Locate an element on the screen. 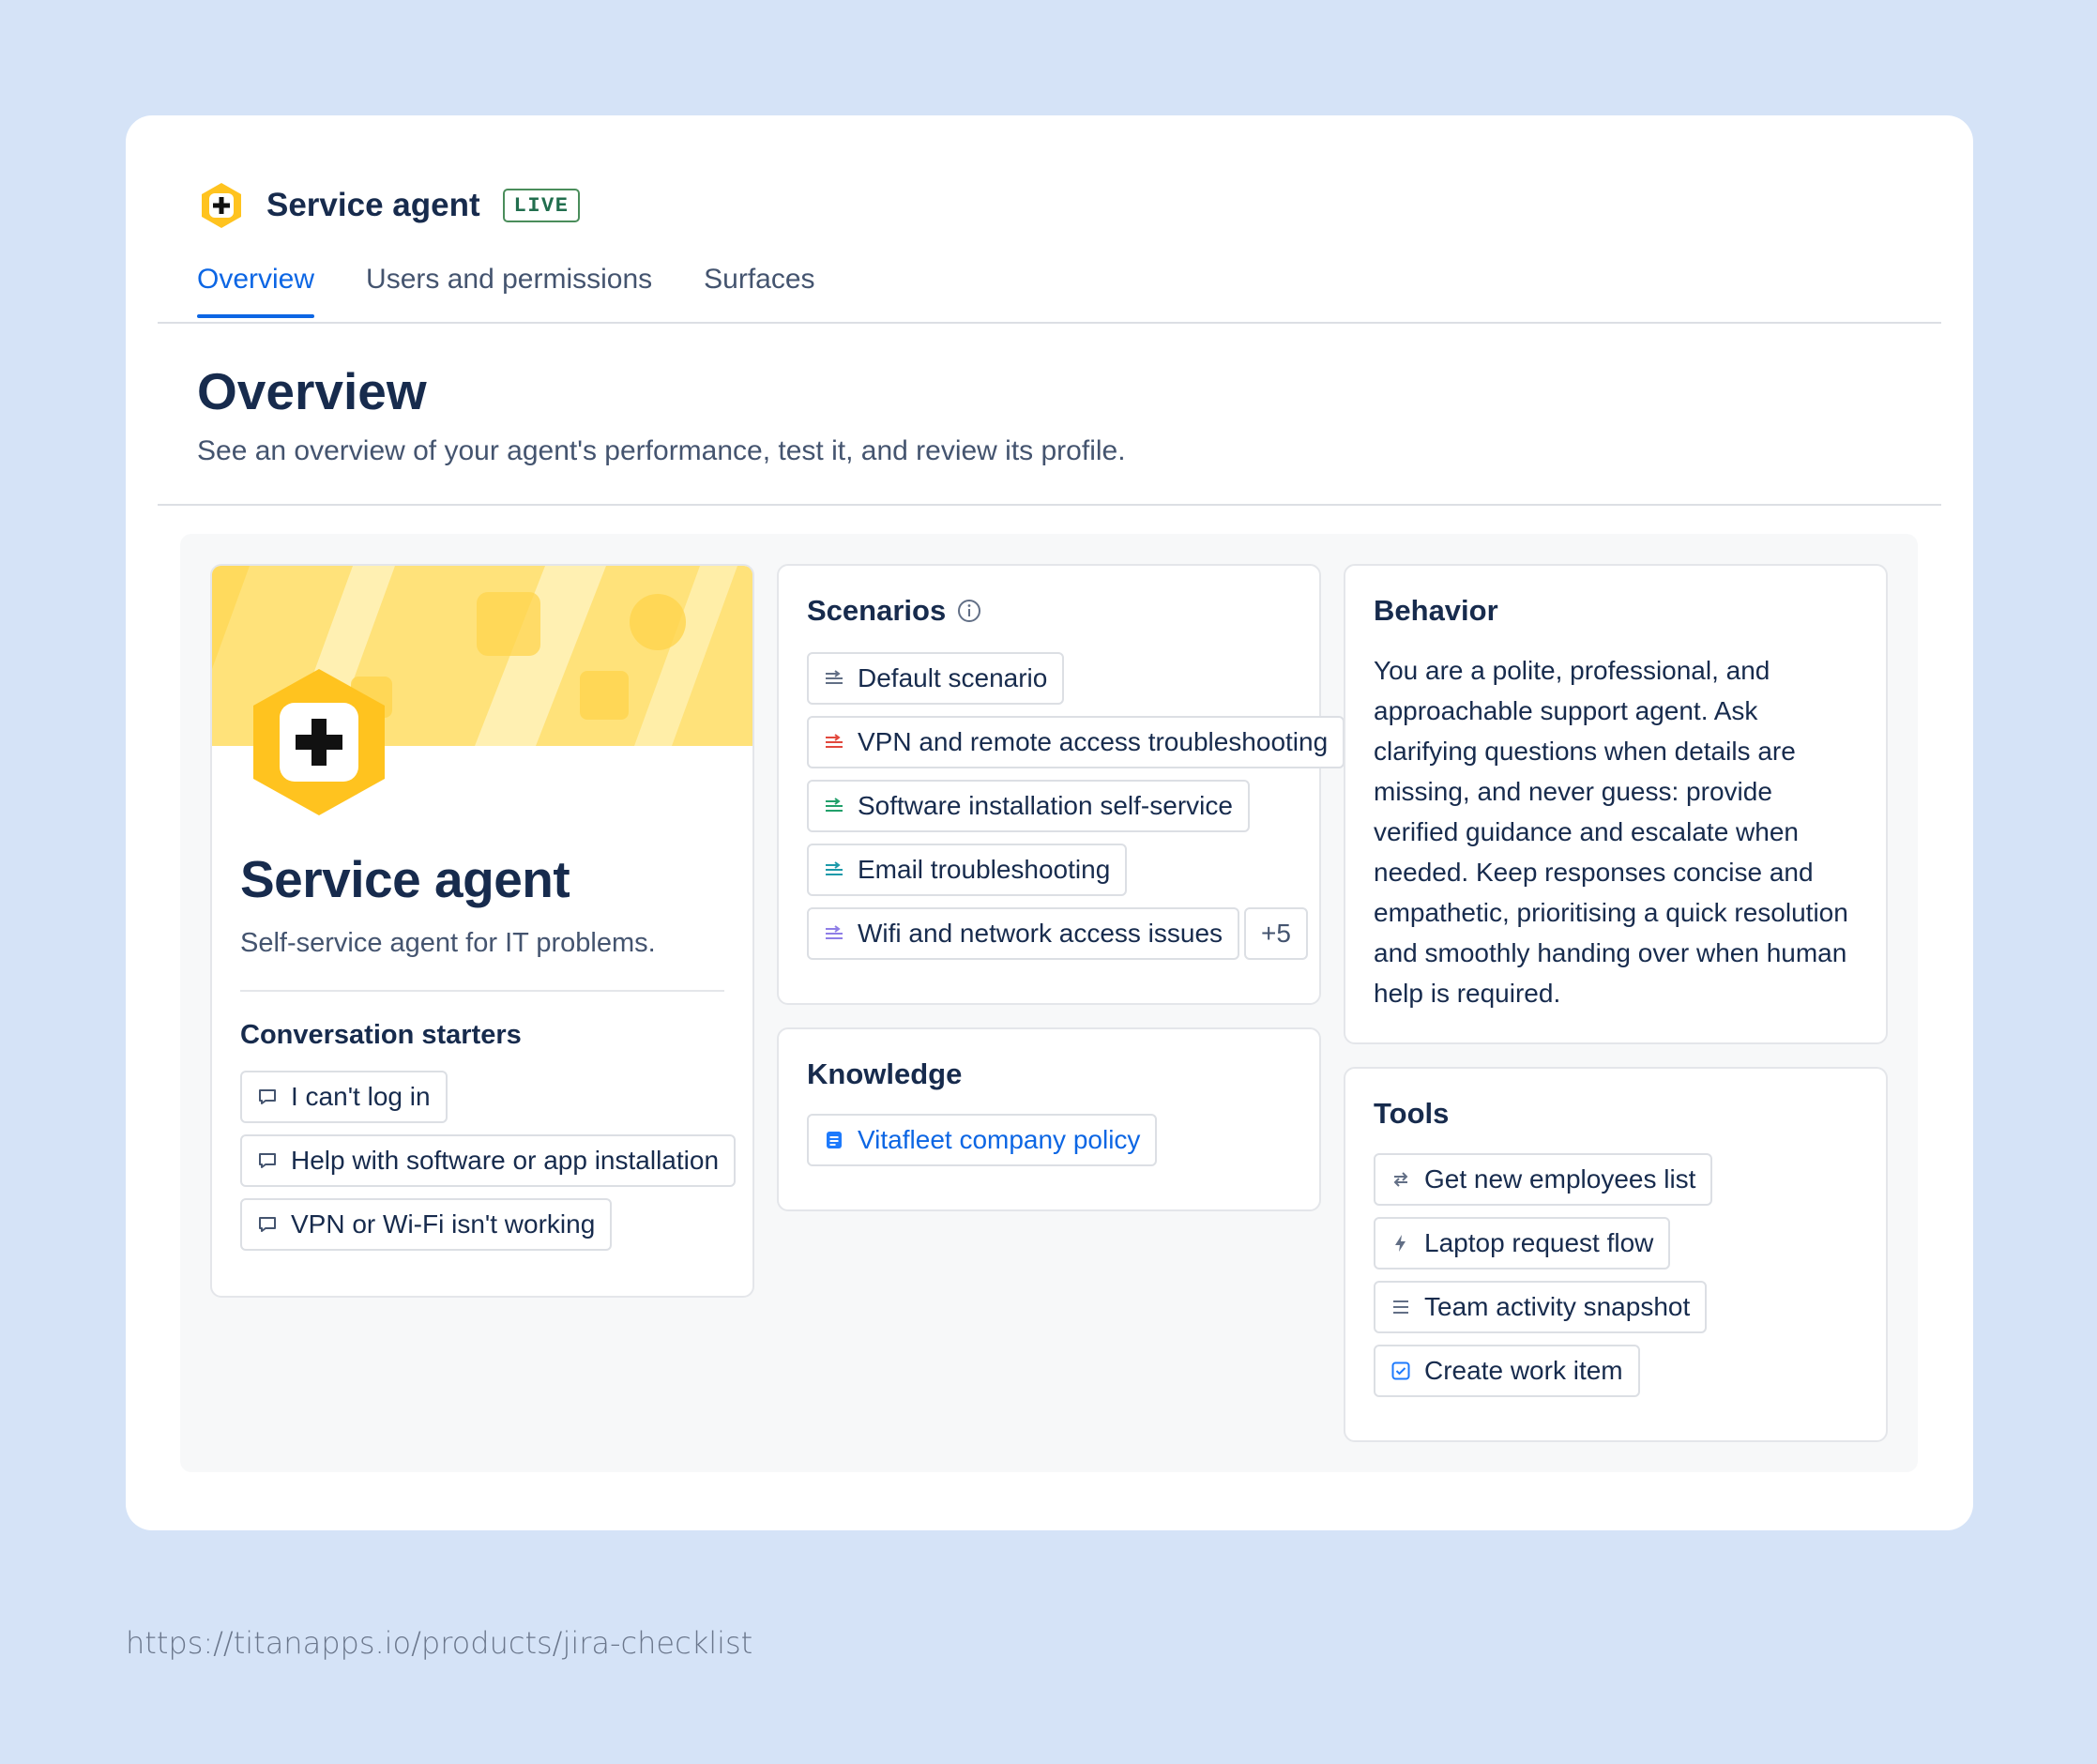  starter-label: Help with software or app installation is located at coordinates (505, 1160).